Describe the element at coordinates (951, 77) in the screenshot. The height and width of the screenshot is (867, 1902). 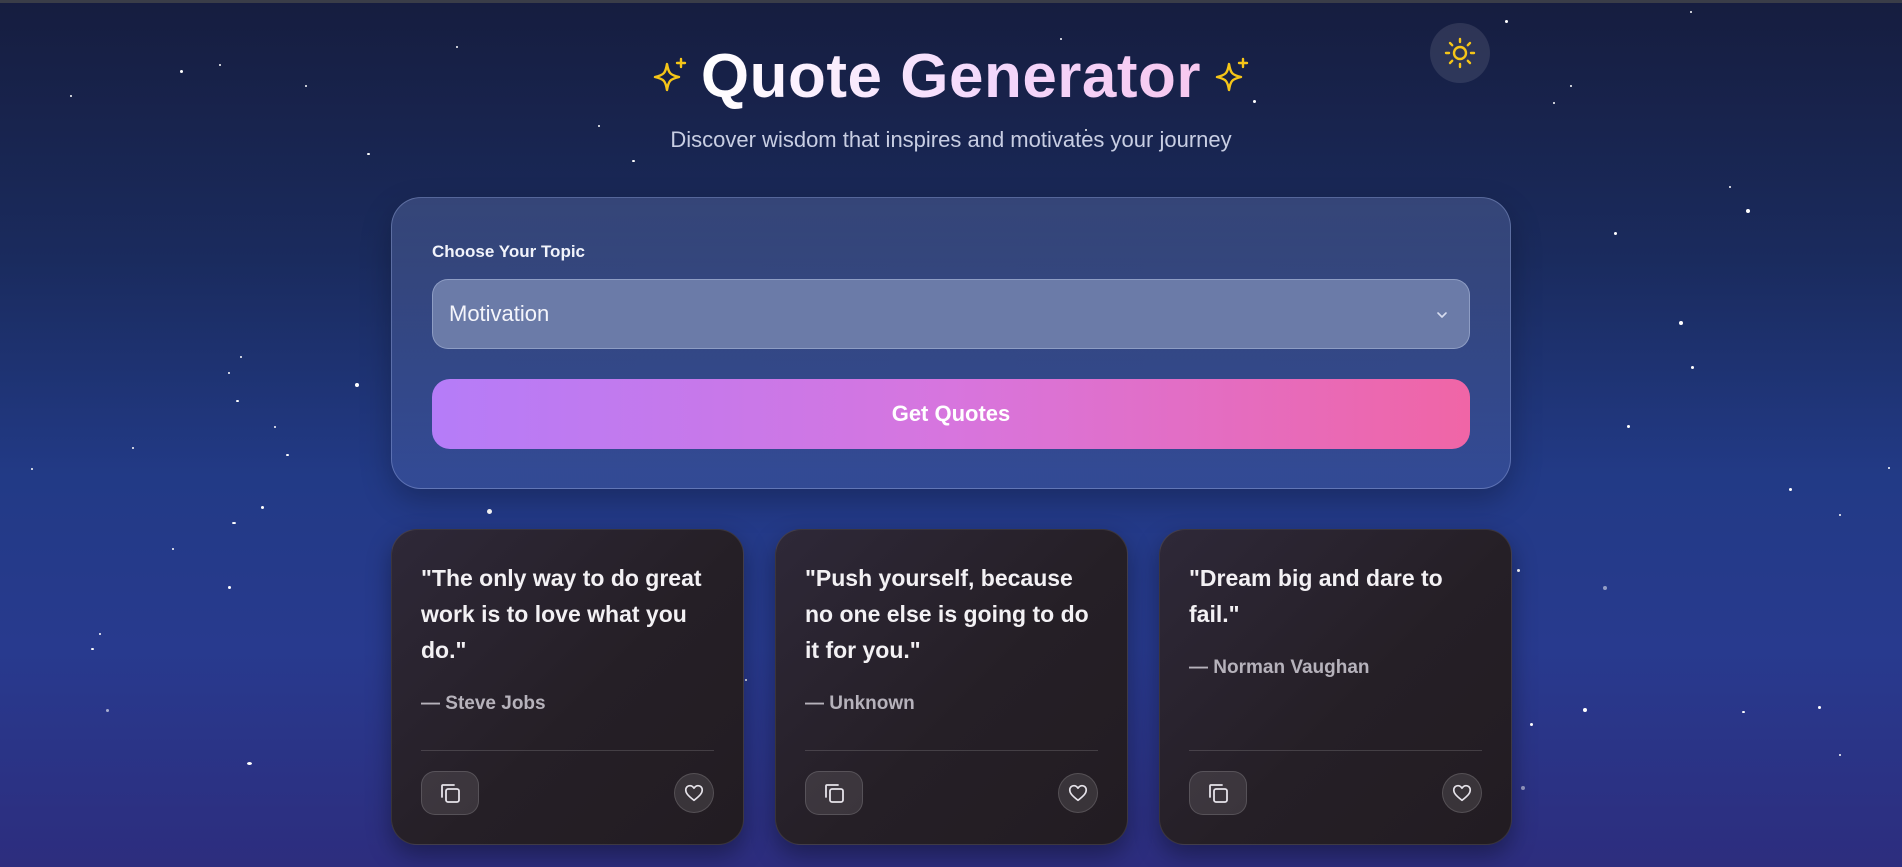
I see `page-title: Quote Generator` at that location.